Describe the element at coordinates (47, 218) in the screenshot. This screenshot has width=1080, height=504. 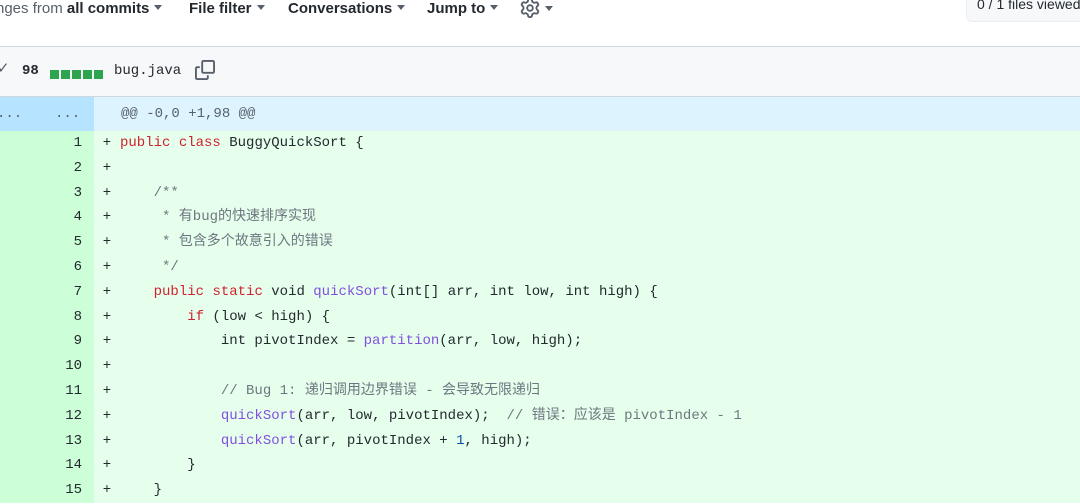
I see `line-number: 4` at that location.